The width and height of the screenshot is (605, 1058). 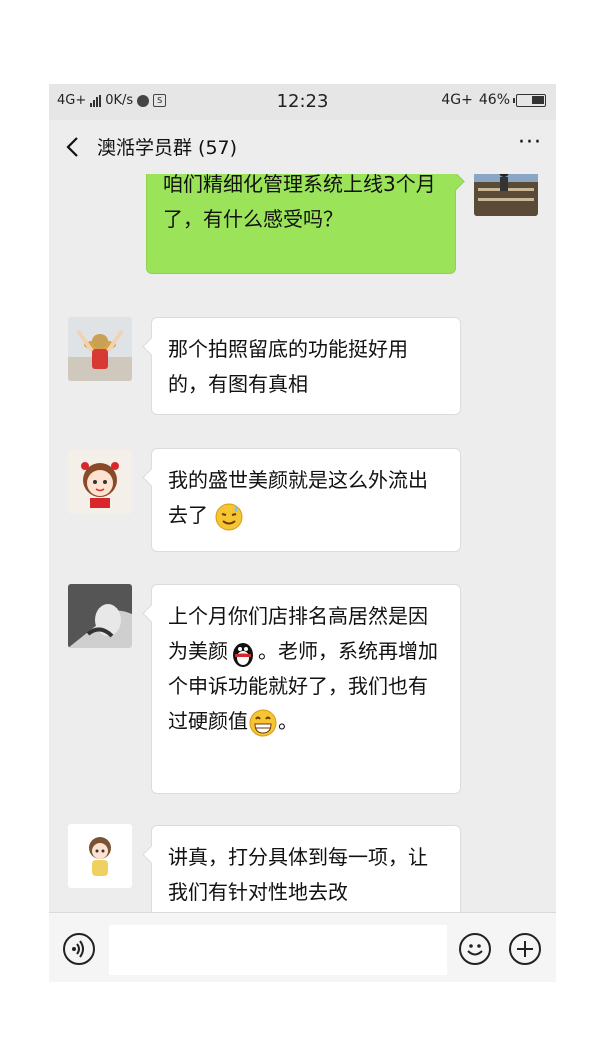 What do you see at coordinates (530, 142) in the screenshot?
I see `more-options-icon: ···` at bounding box center [530, 142].